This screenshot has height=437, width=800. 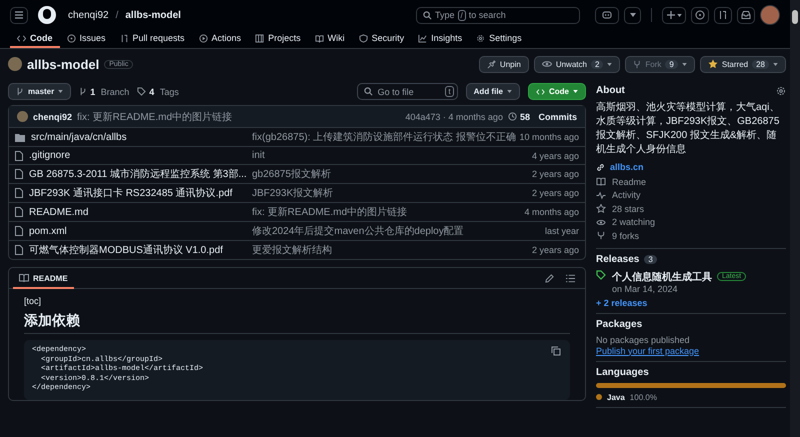 I want to click on dropdown-button, so click(x=632, y=15).